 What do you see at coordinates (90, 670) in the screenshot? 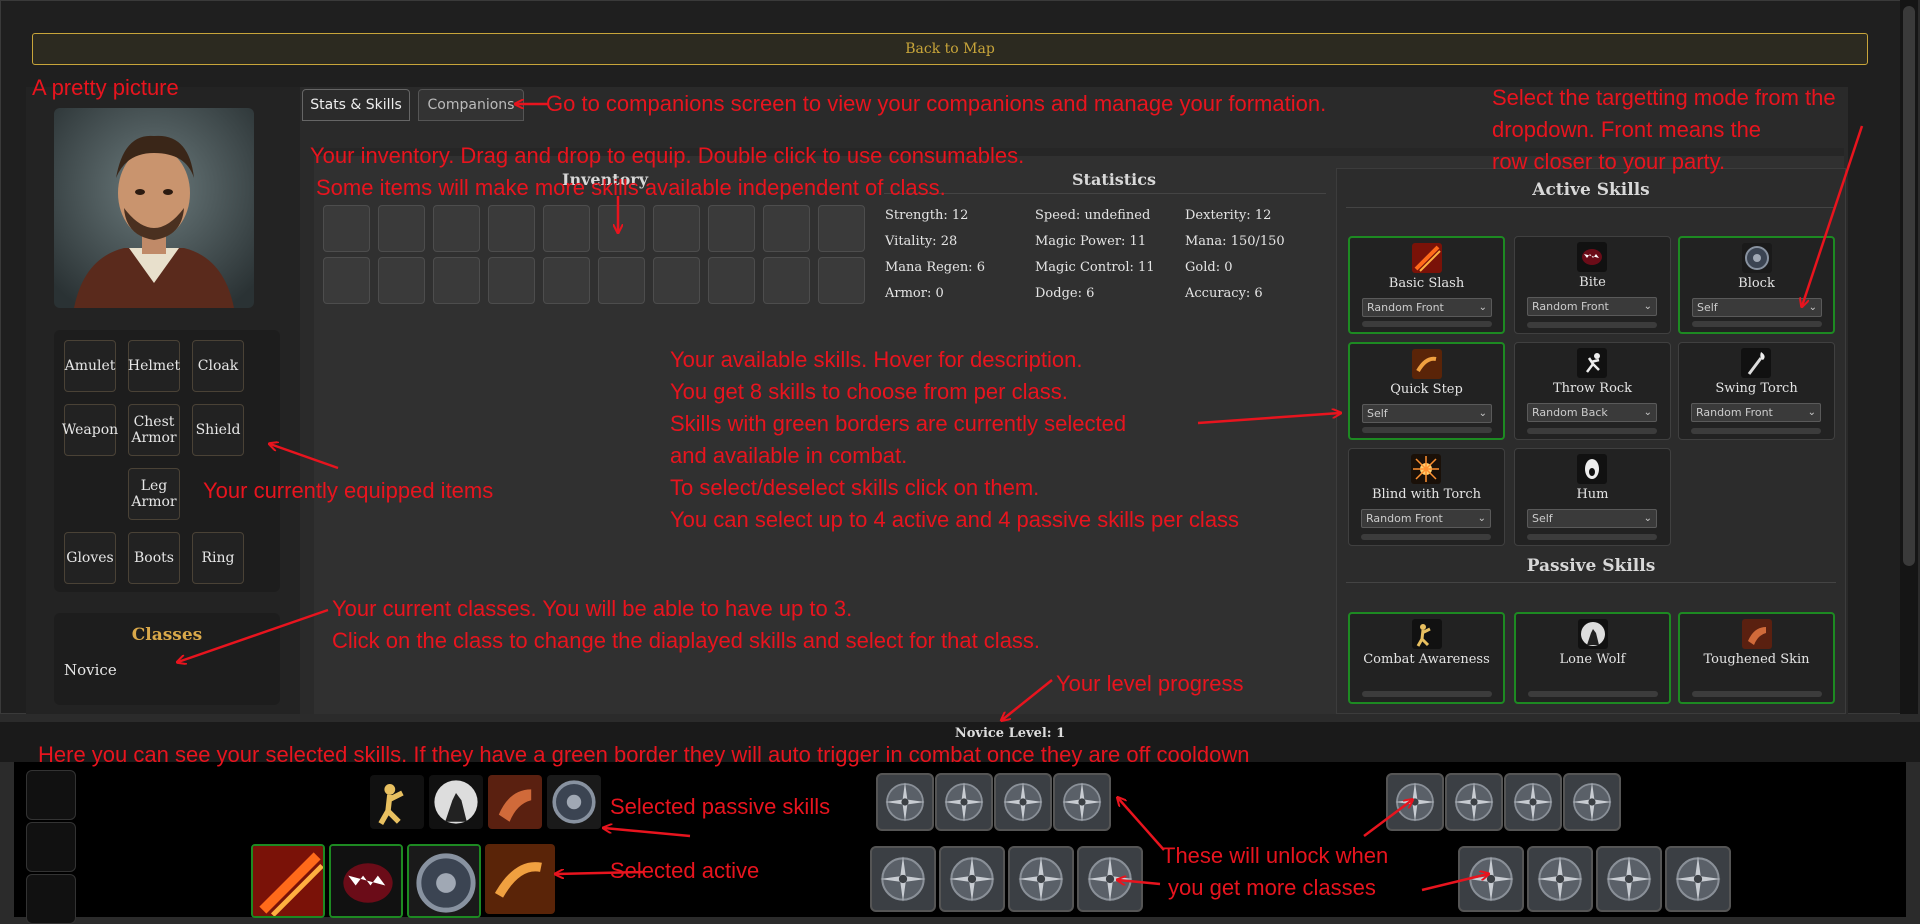
I see `class-item-novice: Novice` at bounding box center [90, 670].